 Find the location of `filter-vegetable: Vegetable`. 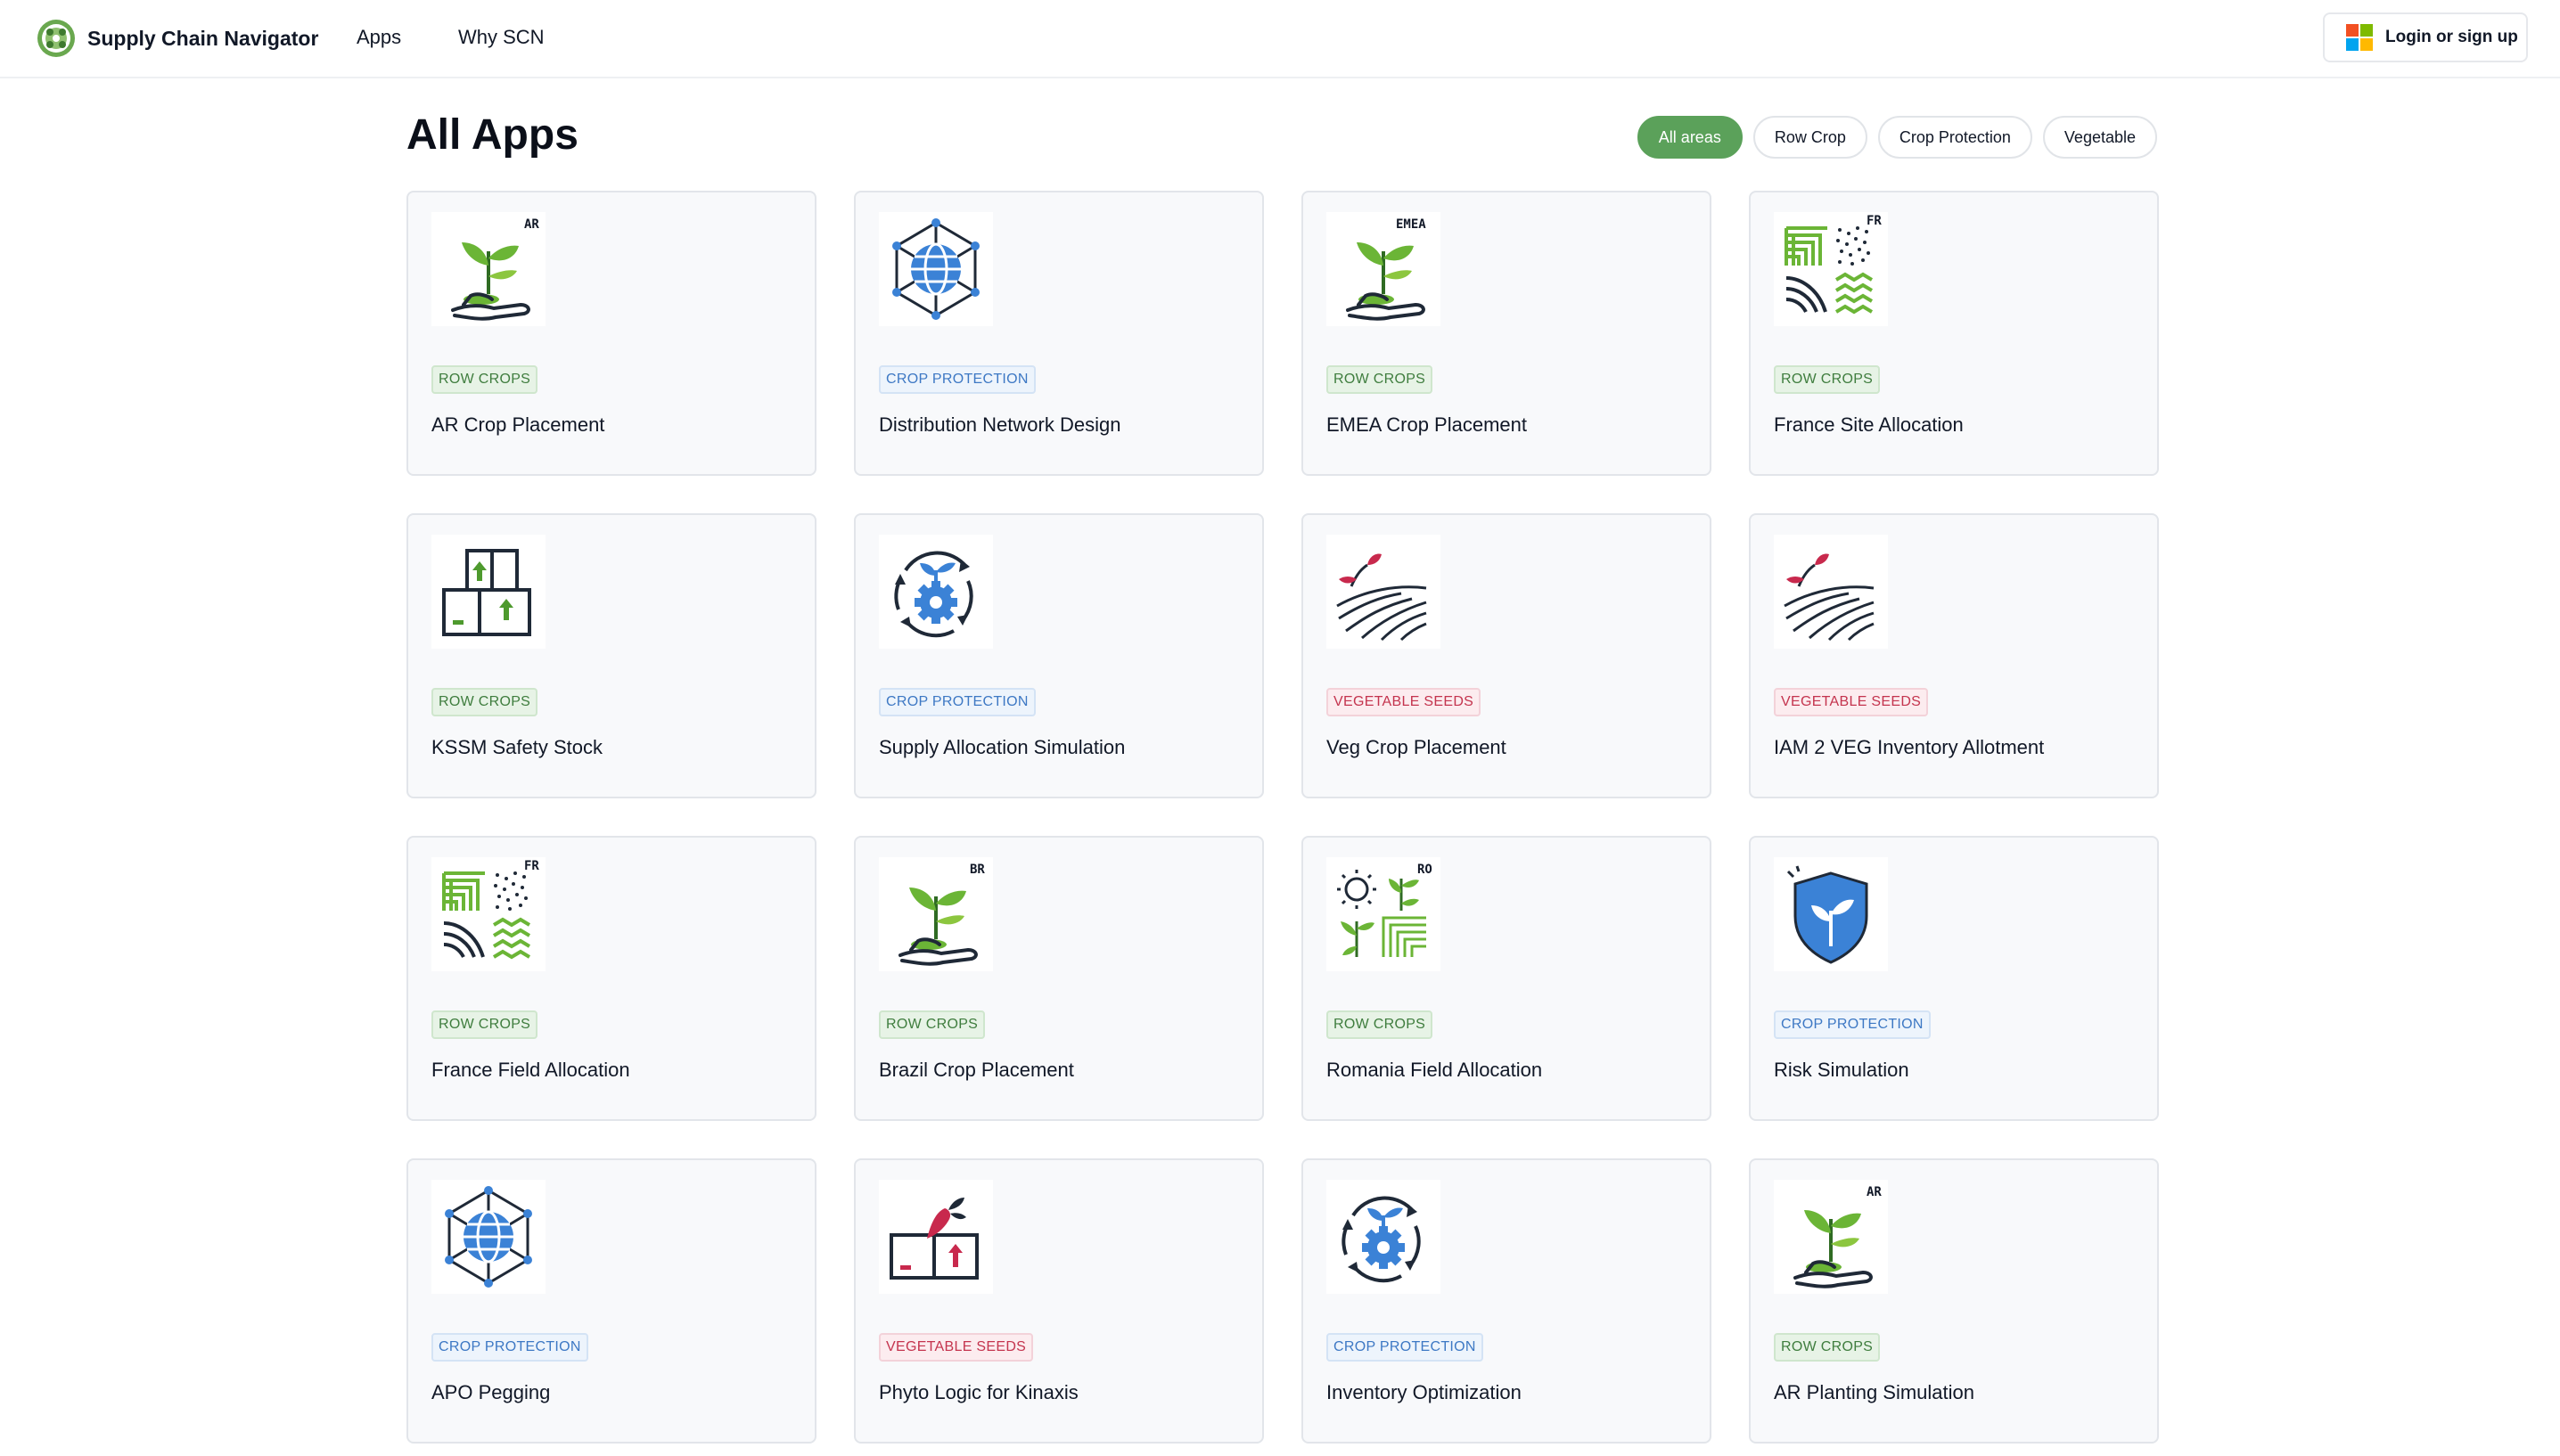

filter-vegetable: Vegetable is located at coordinates (2099, 138).